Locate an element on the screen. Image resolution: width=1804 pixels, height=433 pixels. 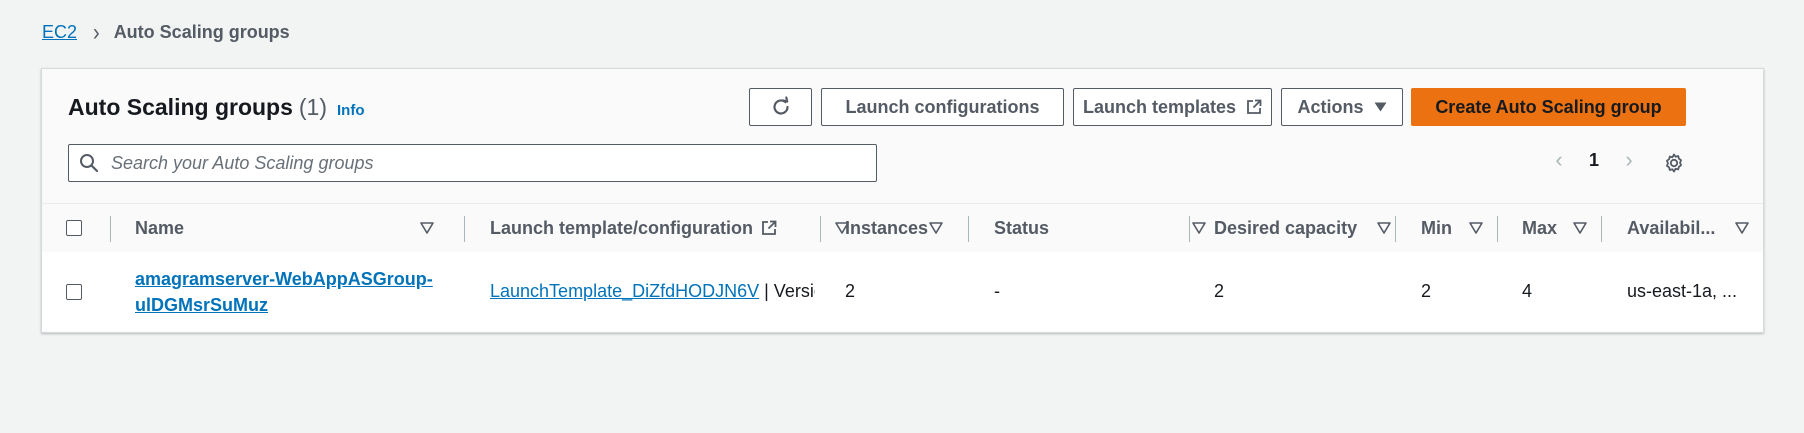
page-number: 1 is located at coordinates (1594, 160).